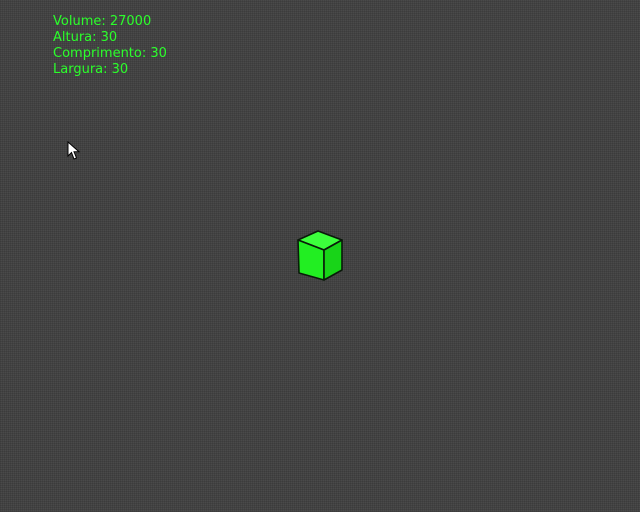  I want to click on width-label: Largura: 30, so click(91, 69).